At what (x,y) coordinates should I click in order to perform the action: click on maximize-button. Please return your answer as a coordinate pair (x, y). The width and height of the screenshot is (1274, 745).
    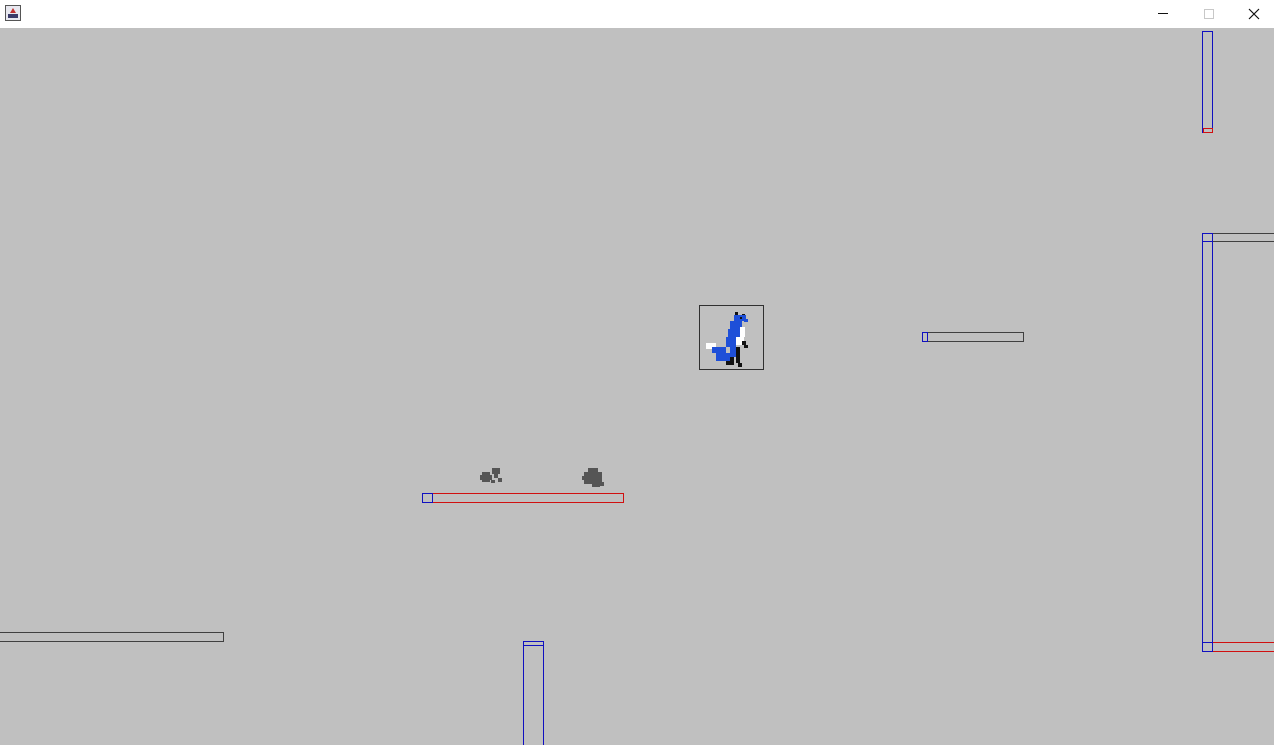
    Looking at the image, I should click on (1209, 14).